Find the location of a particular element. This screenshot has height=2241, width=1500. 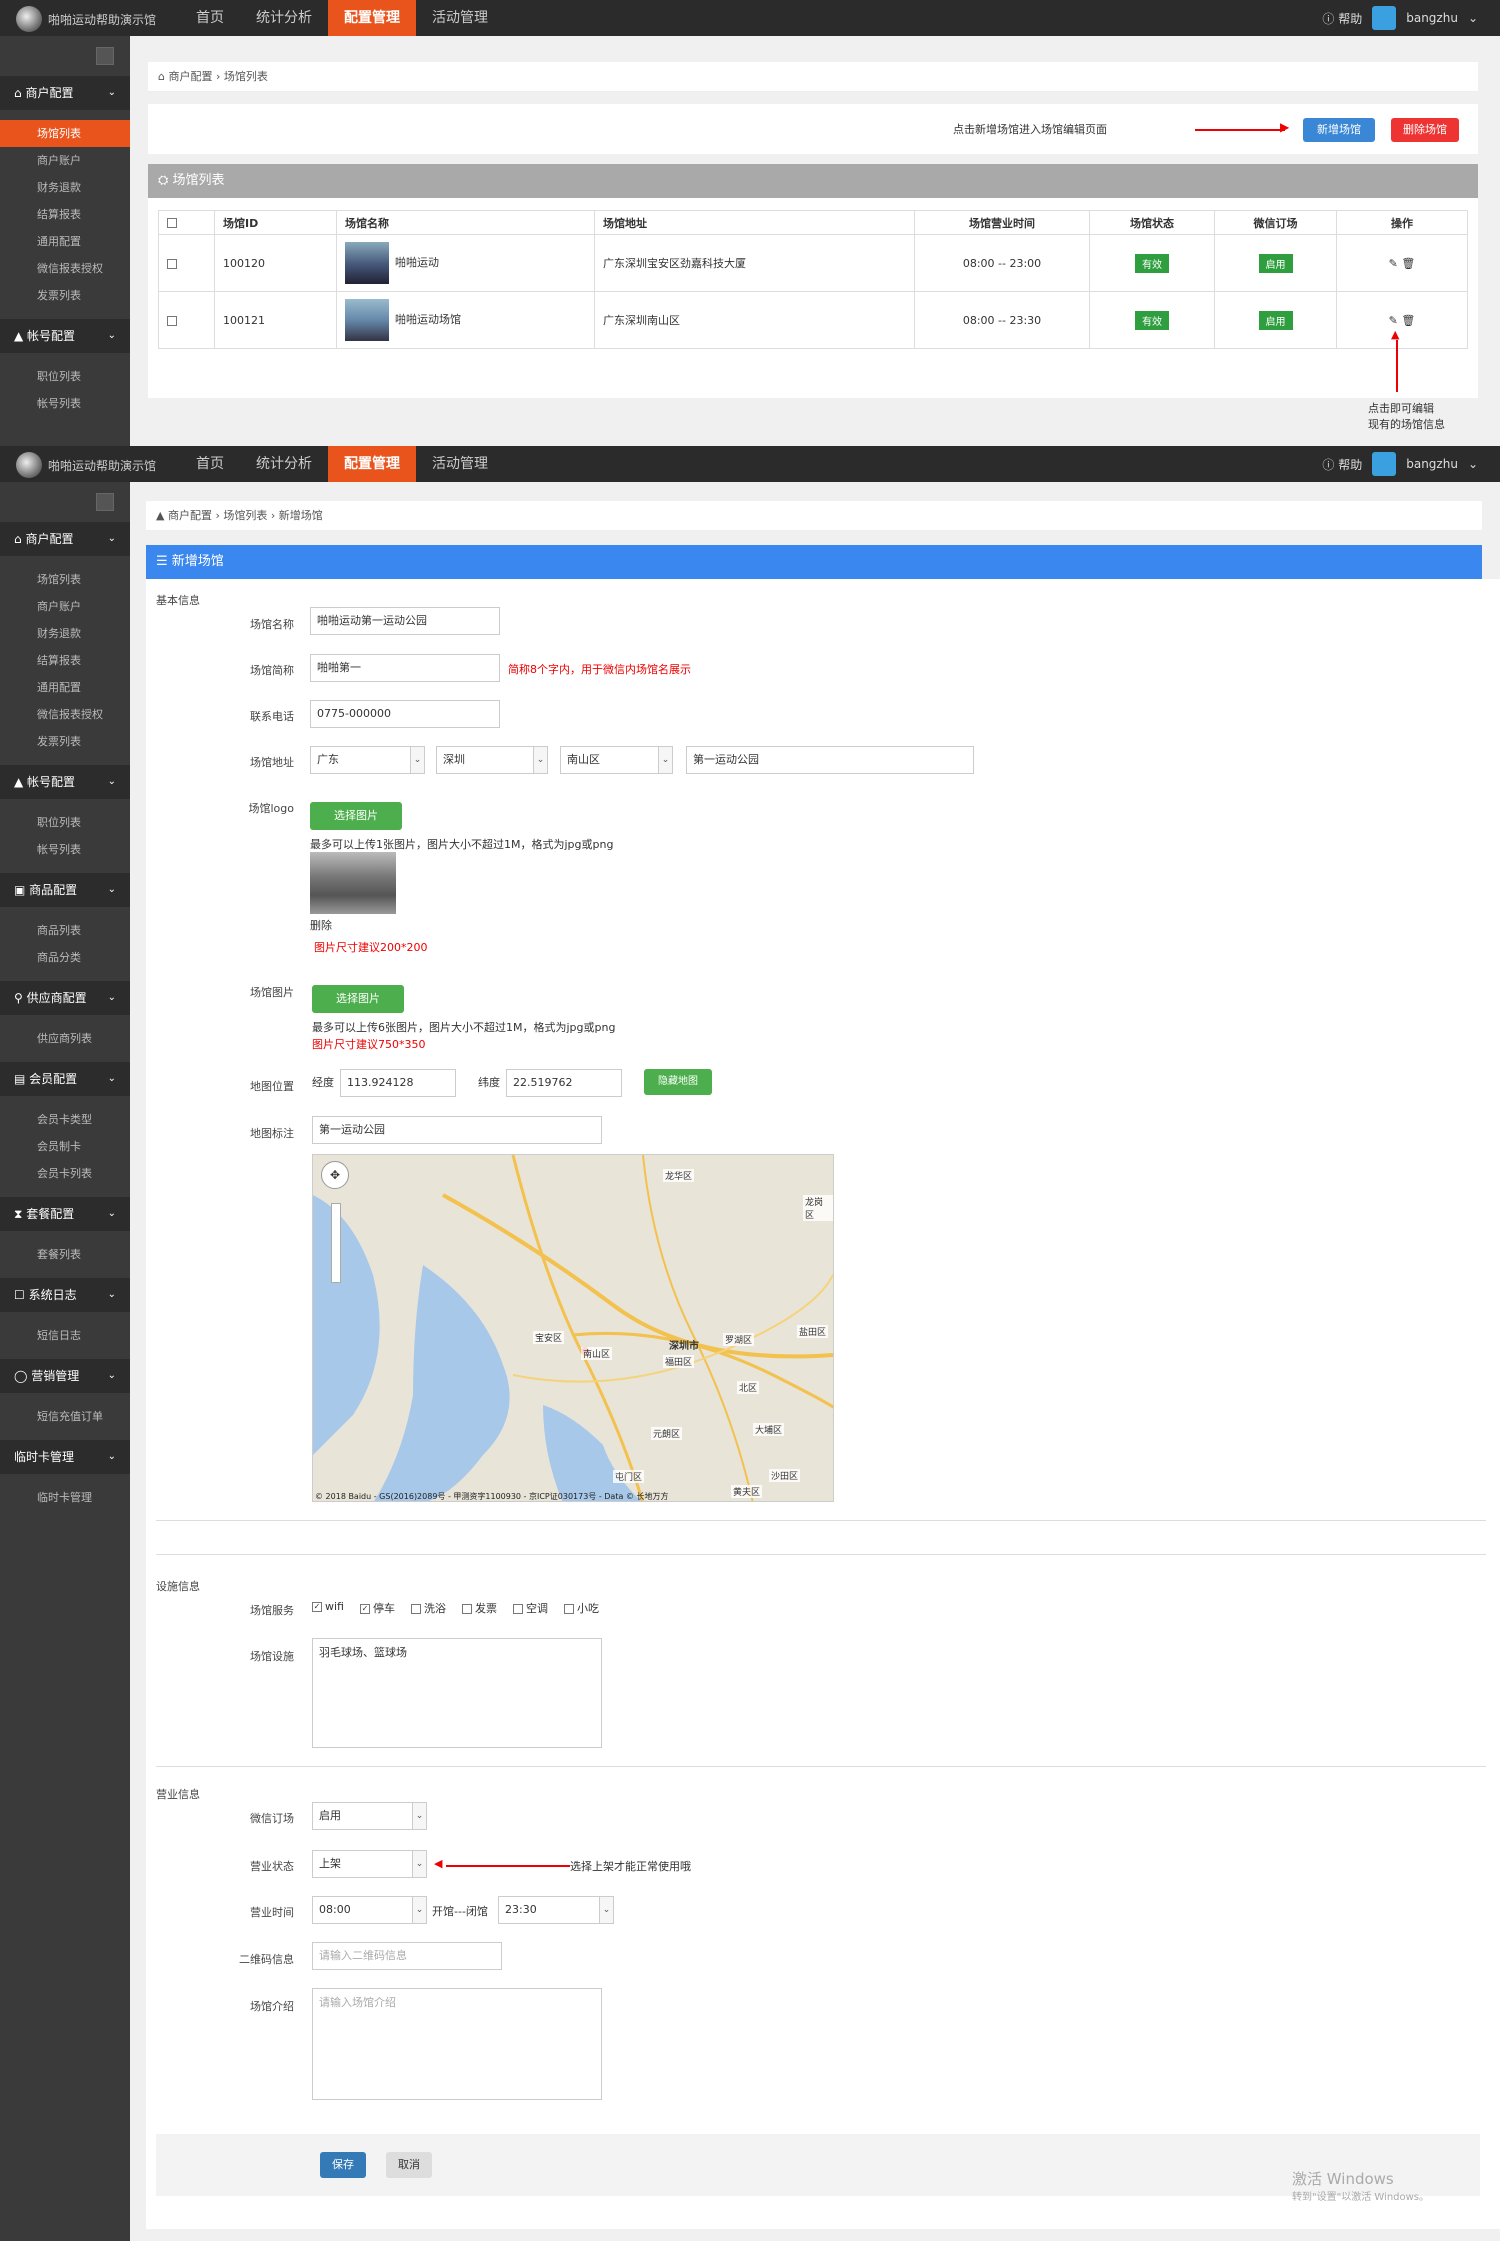

district-select: 南山区 ⌄ is located at coordinates (616, 760).